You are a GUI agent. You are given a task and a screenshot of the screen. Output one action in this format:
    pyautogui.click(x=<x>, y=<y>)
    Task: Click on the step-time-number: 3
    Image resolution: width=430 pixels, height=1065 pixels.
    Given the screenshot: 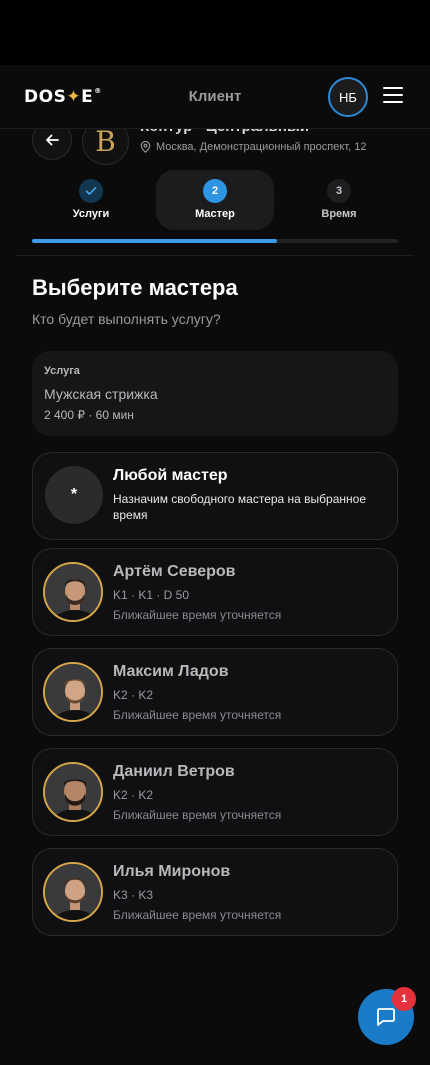 What is the action you would take?
    pyautogui.click(x=339, y=191)
    